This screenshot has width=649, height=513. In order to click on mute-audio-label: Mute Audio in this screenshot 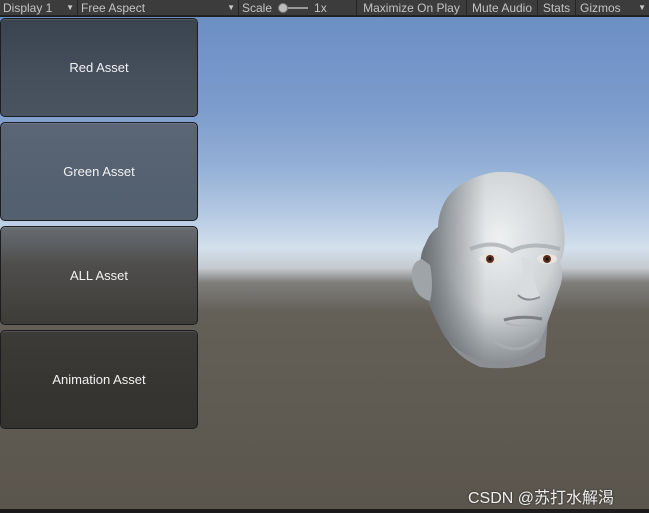, I will do `click(502, 7)`.